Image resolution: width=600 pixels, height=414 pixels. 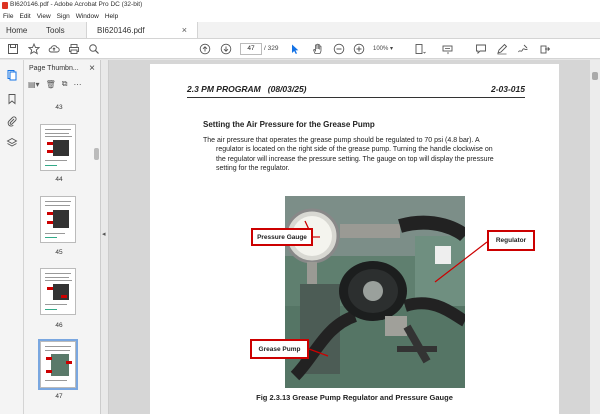 What do you see at coordinates (205, 49) in the screenshot?
I see `previous-page-icon` at bounding box center [205, 49].